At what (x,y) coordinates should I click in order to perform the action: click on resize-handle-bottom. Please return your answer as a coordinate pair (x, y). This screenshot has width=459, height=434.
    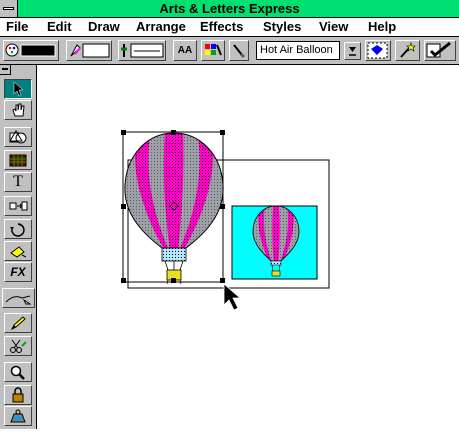
    Looking at the image, I should click on (173, 280).